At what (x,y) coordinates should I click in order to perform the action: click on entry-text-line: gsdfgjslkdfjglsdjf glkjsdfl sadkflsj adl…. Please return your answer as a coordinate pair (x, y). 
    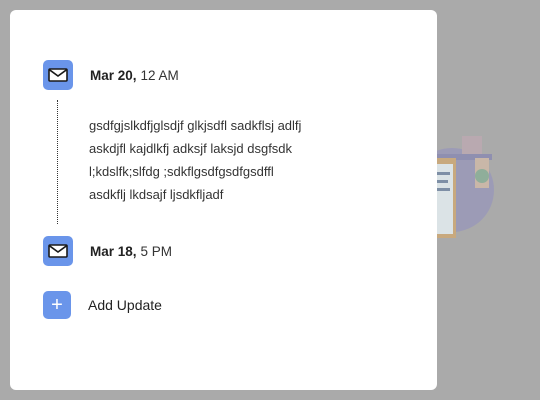
    Looking at the image, I should click on (195, 125).